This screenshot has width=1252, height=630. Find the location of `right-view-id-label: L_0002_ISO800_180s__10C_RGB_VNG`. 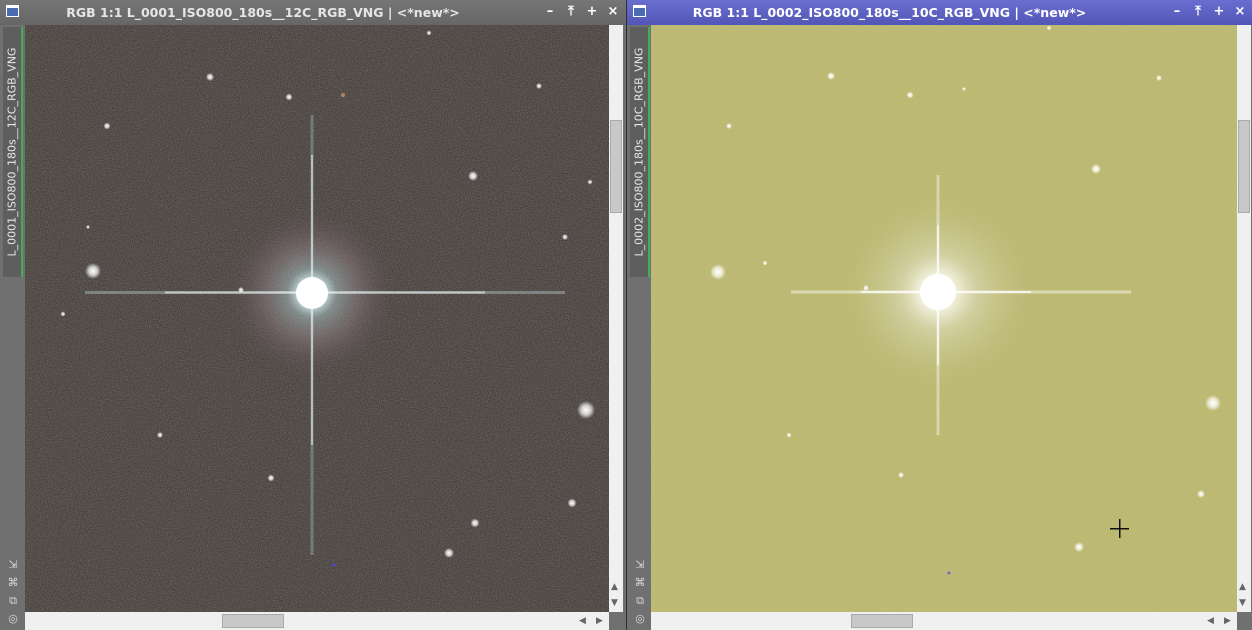

right-view-id-label: L_0002_ISO800_180s__10C_RGB_VNG is located at coordinates (639, 152).